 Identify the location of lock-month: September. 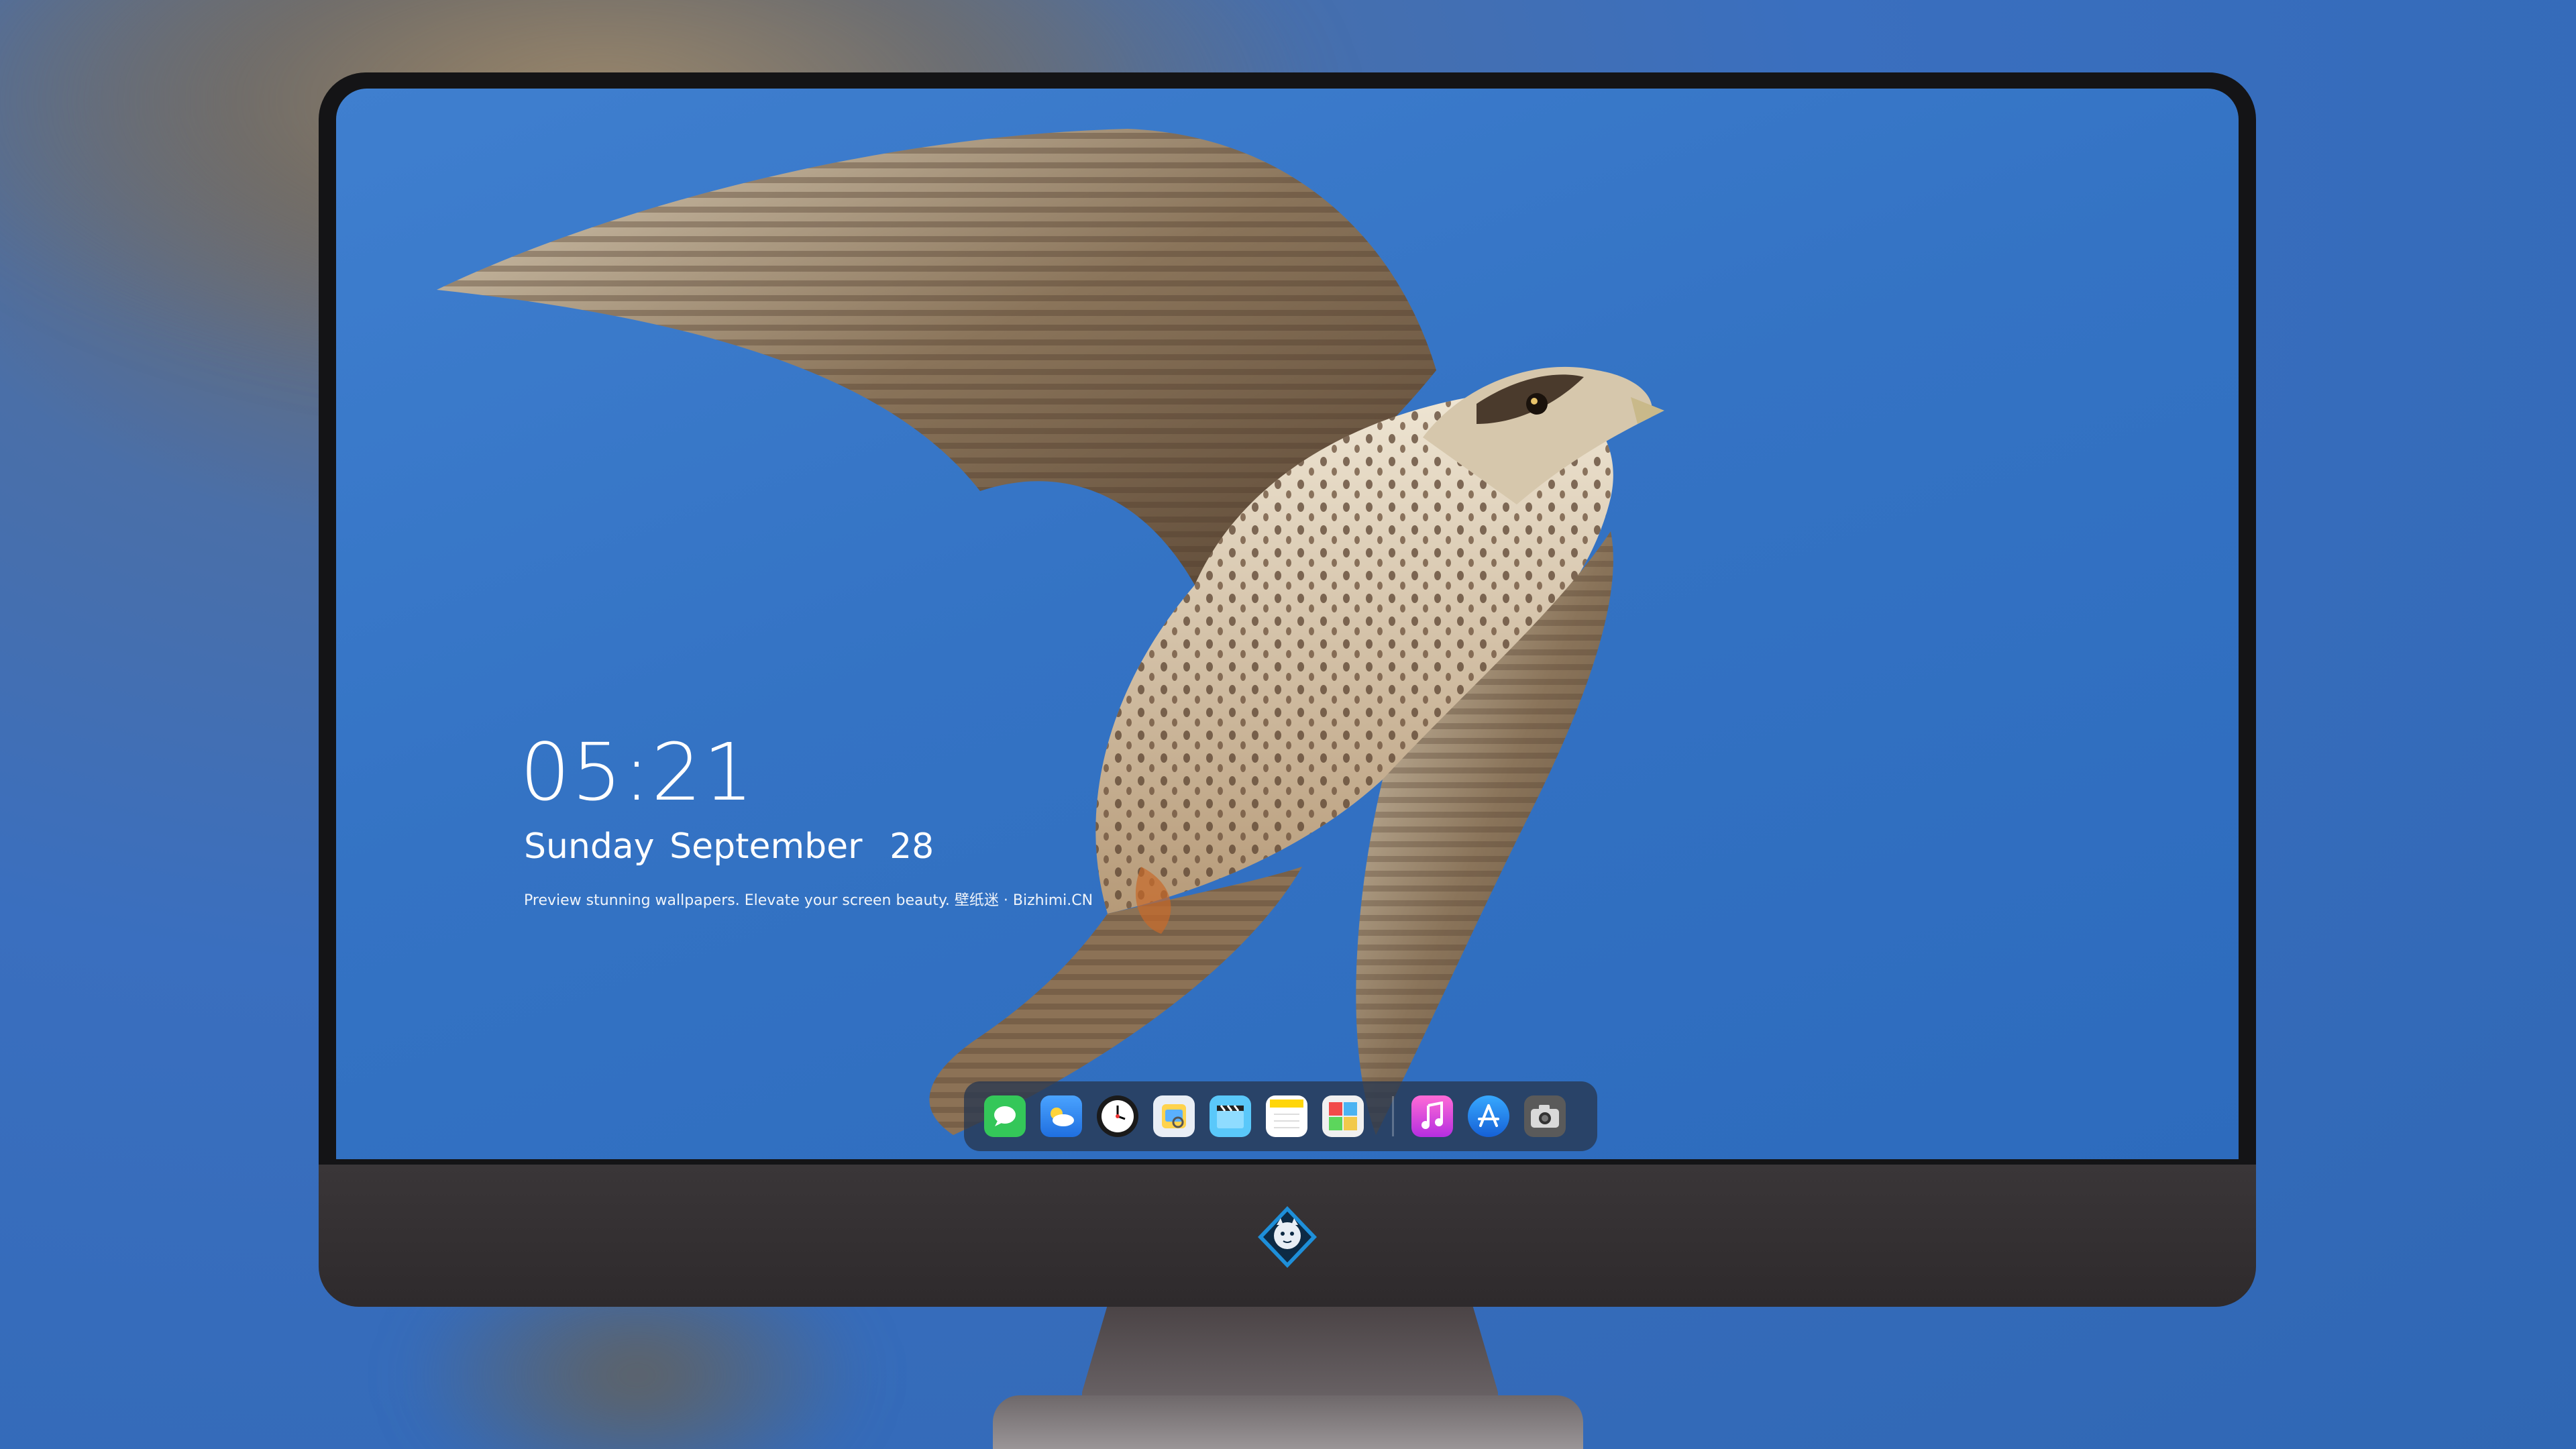
(766, 846).